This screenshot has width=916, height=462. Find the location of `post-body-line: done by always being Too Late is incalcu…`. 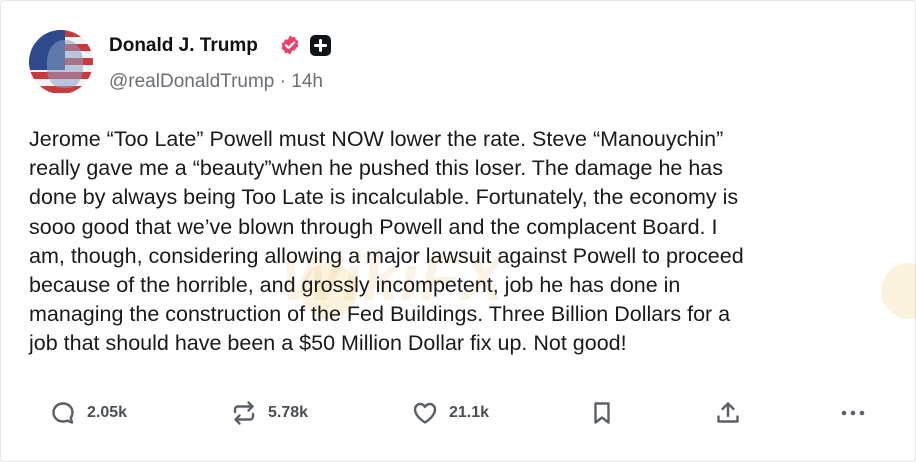

post-body-line: done by always being Too Late is incalcu… is located at coordinates (384, 197).